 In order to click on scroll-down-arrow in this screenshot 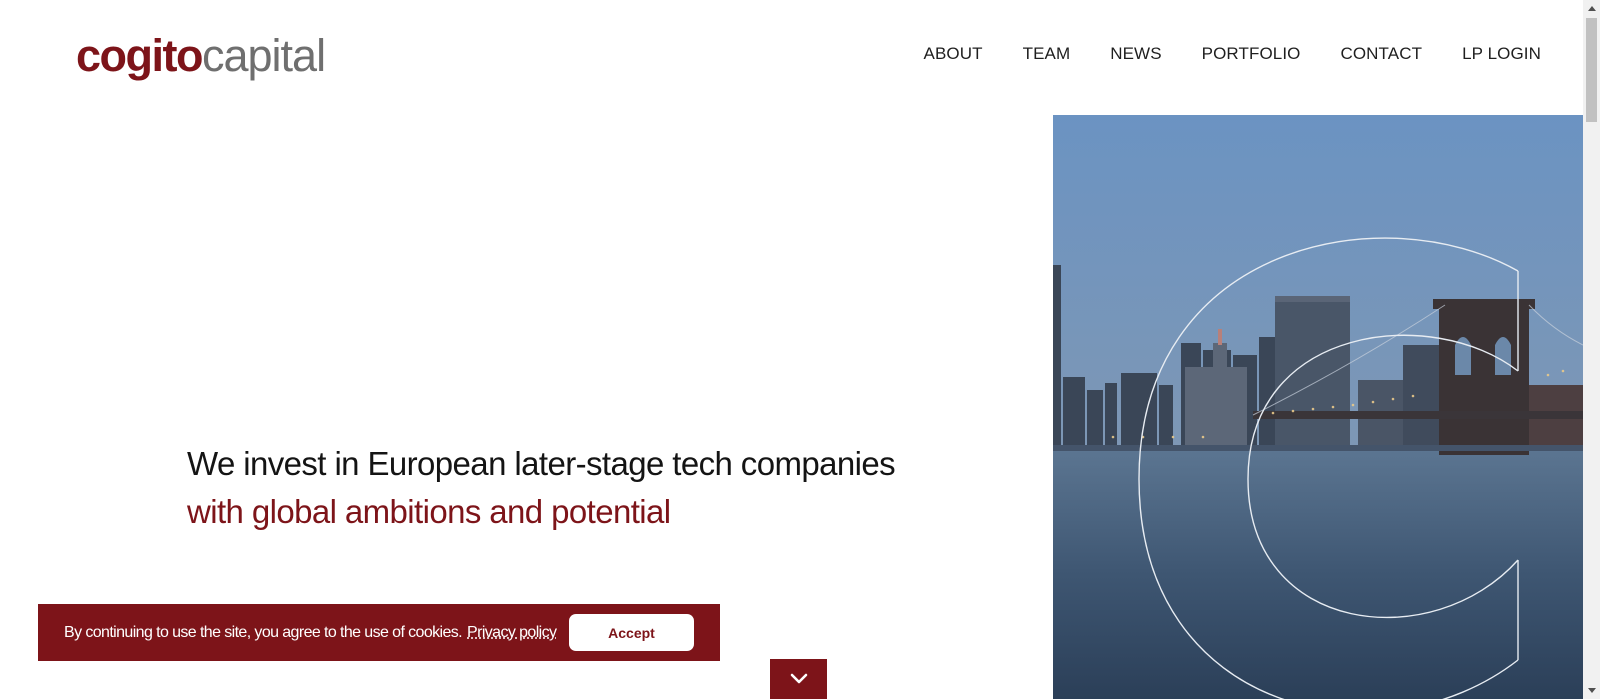, I will do `click(1591, 690)`.